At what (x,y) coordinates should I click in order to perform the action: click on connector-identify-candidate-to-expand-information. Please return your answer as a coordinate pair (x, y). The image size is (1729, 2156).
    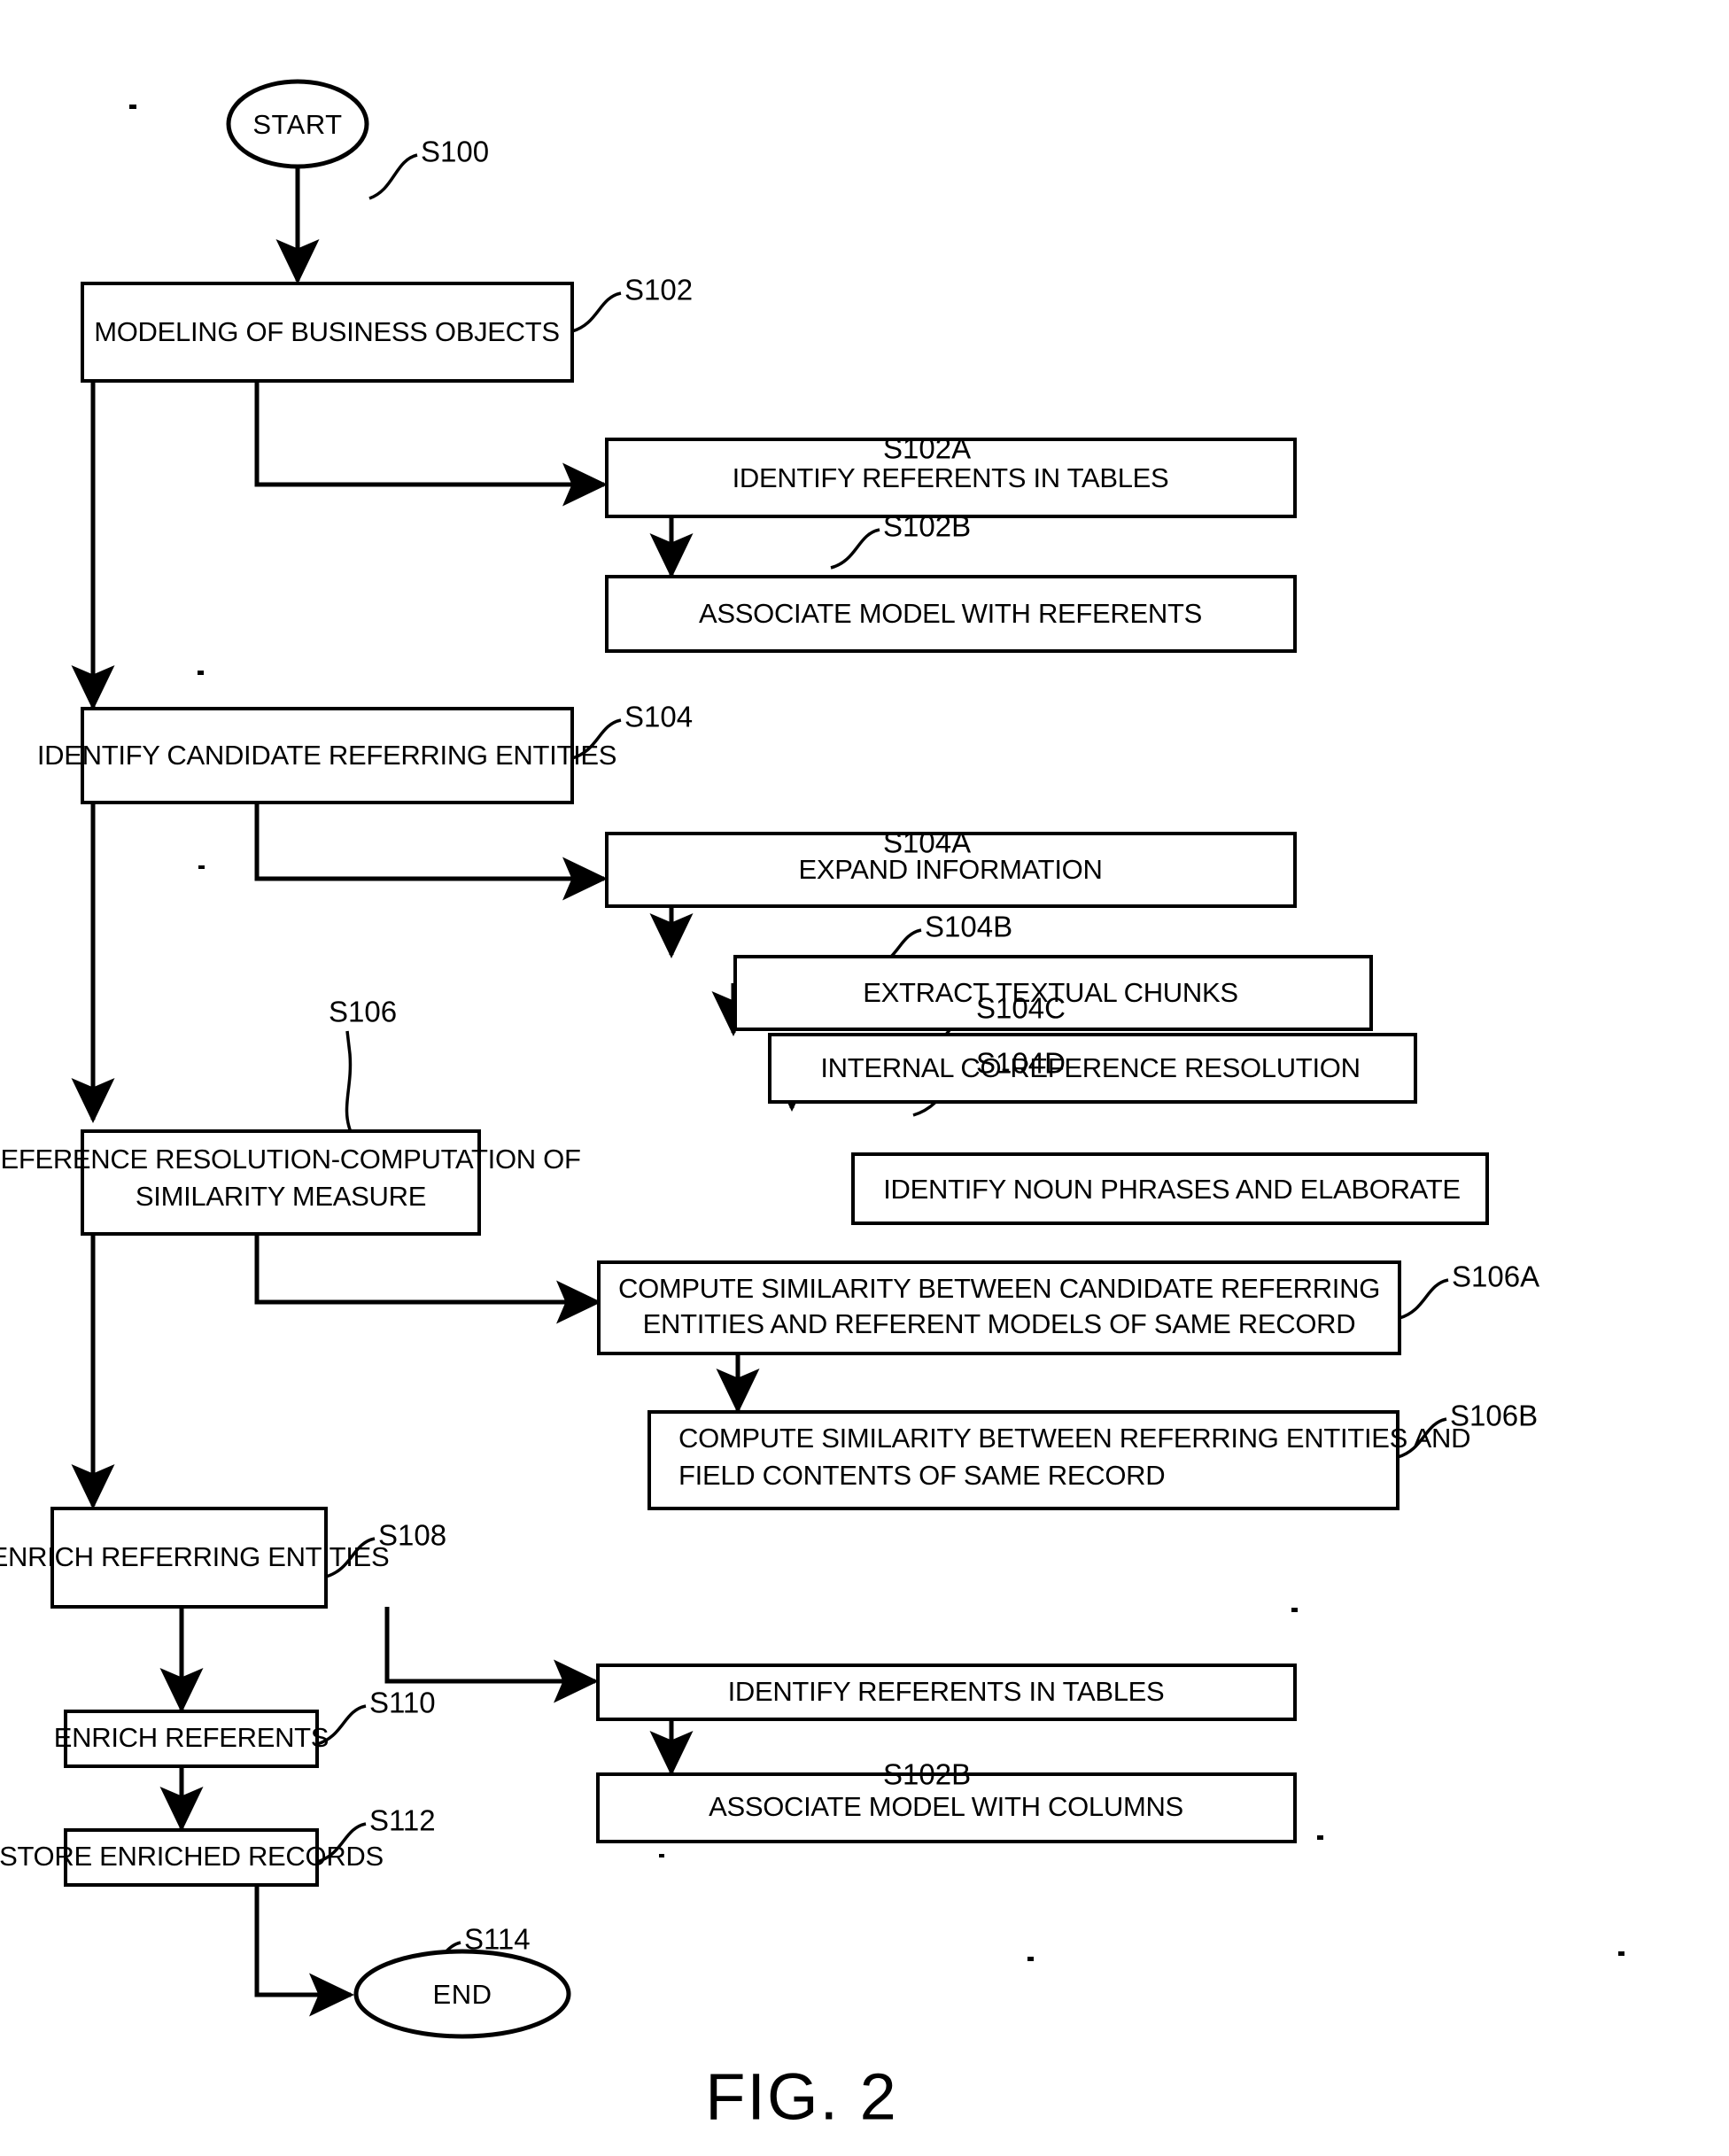
    Looking at the image, I should click on (432, 852).